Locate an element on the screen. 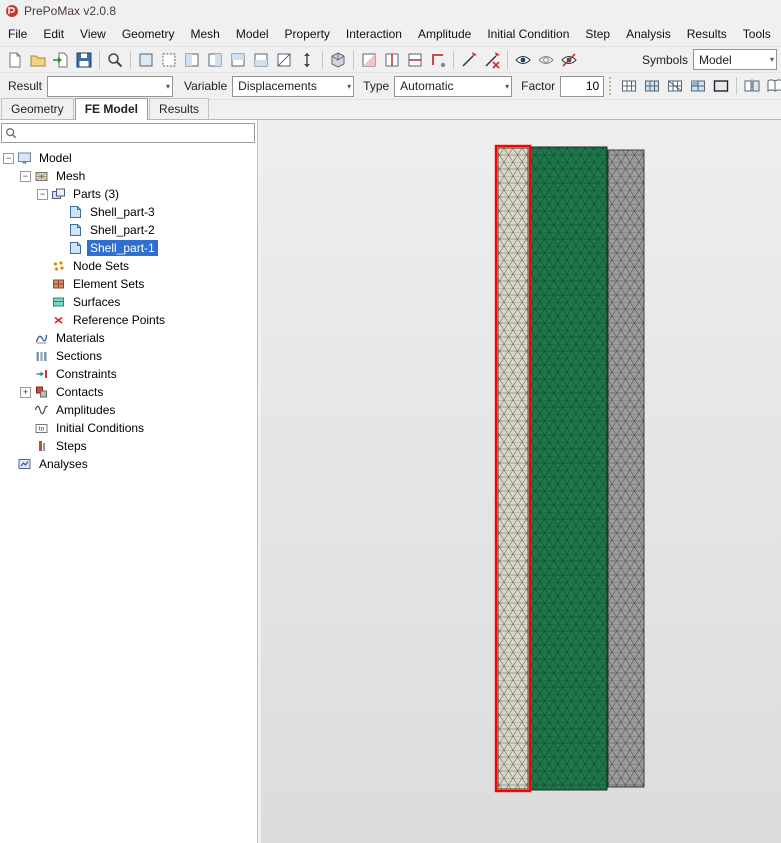 The image size is (781, 843). tree-item-amplitudes: Amplitudes is located at coordinates (128, 410).